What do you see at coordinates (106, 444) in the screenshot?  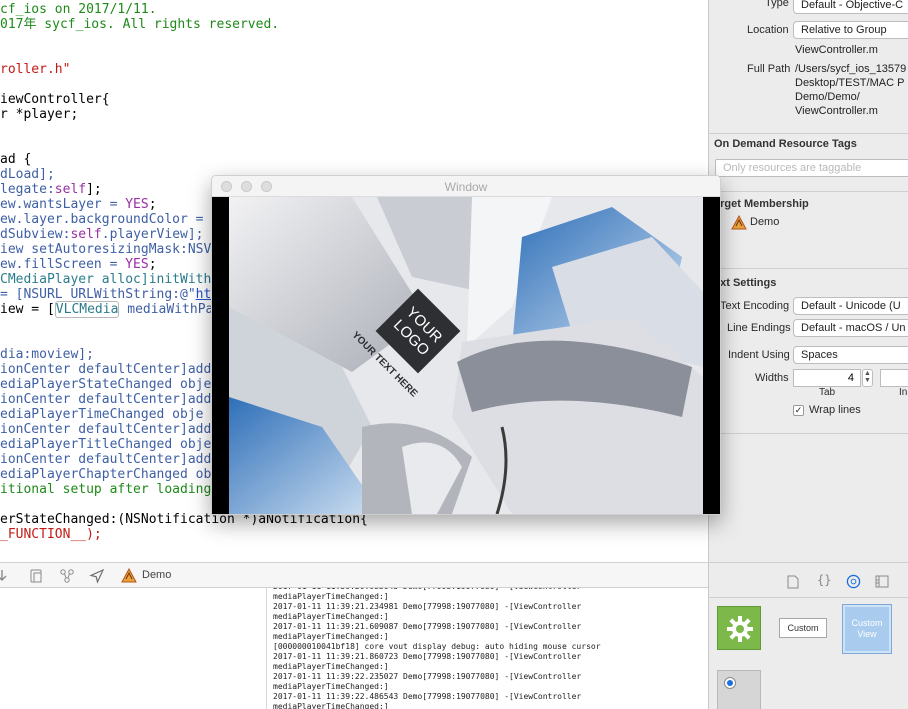 I see `code-token: ediaPlayerTitleChanged obje` at bounding box center [106, 444].